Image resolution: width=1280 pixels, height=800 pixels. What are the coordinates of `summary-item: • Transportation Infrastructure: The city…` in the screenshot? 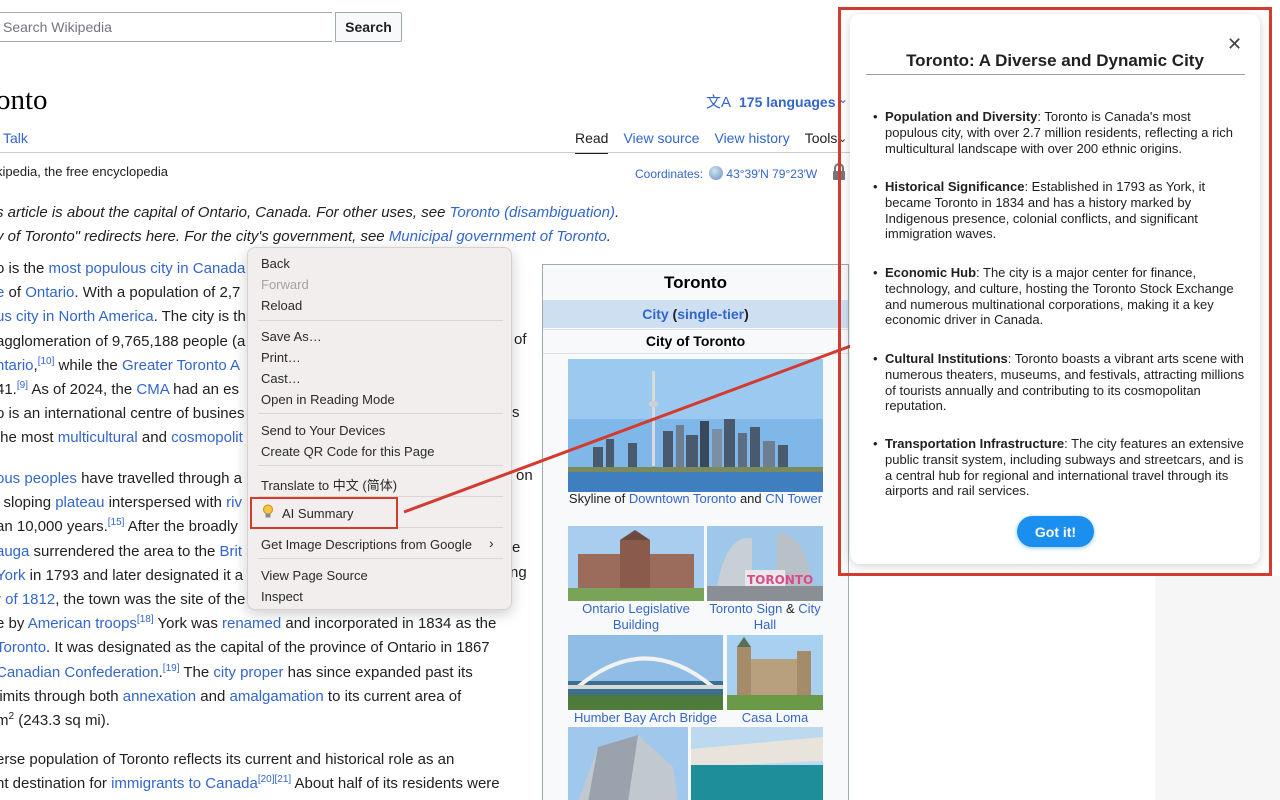 It's located at (1058, 467).